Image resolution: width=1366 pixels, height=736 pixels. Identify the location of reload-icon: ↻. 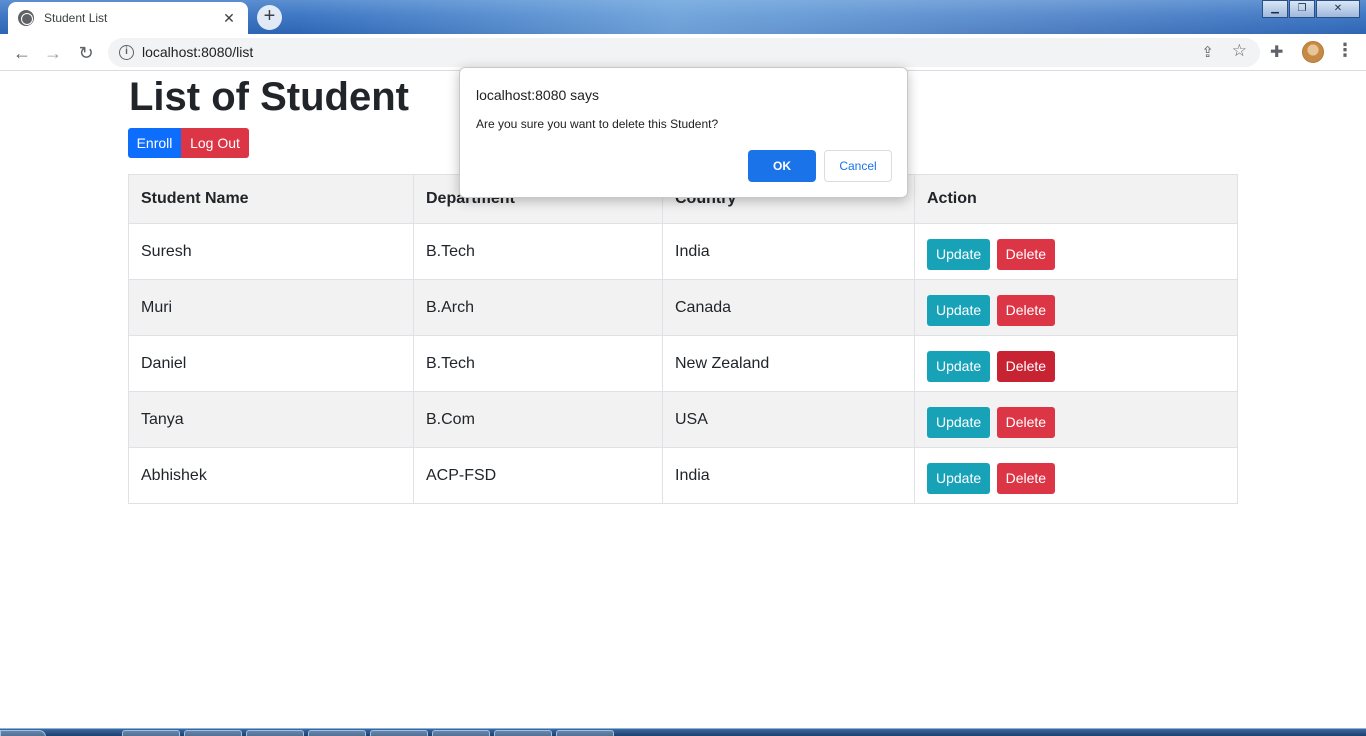
(86, 53).